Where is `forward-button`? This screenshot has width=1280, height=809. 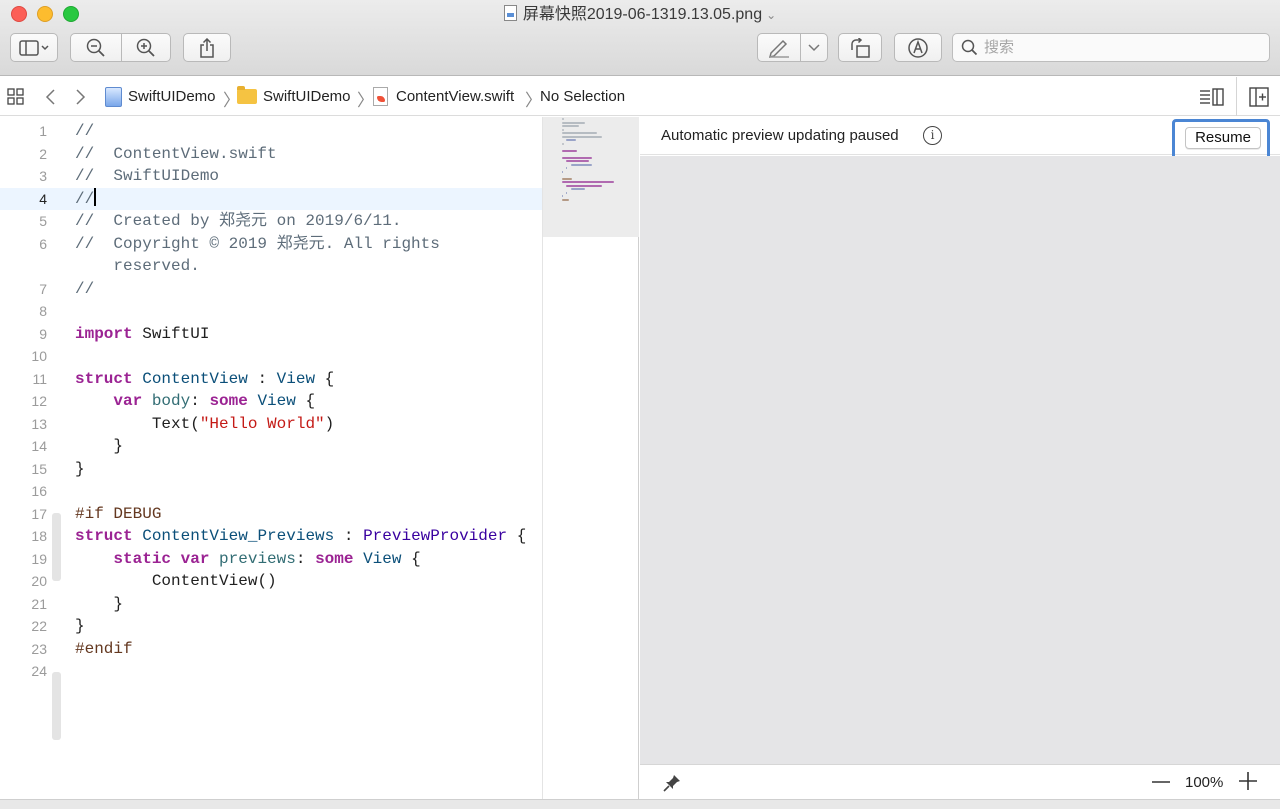 forward-button is located at coordinates (81, 96).